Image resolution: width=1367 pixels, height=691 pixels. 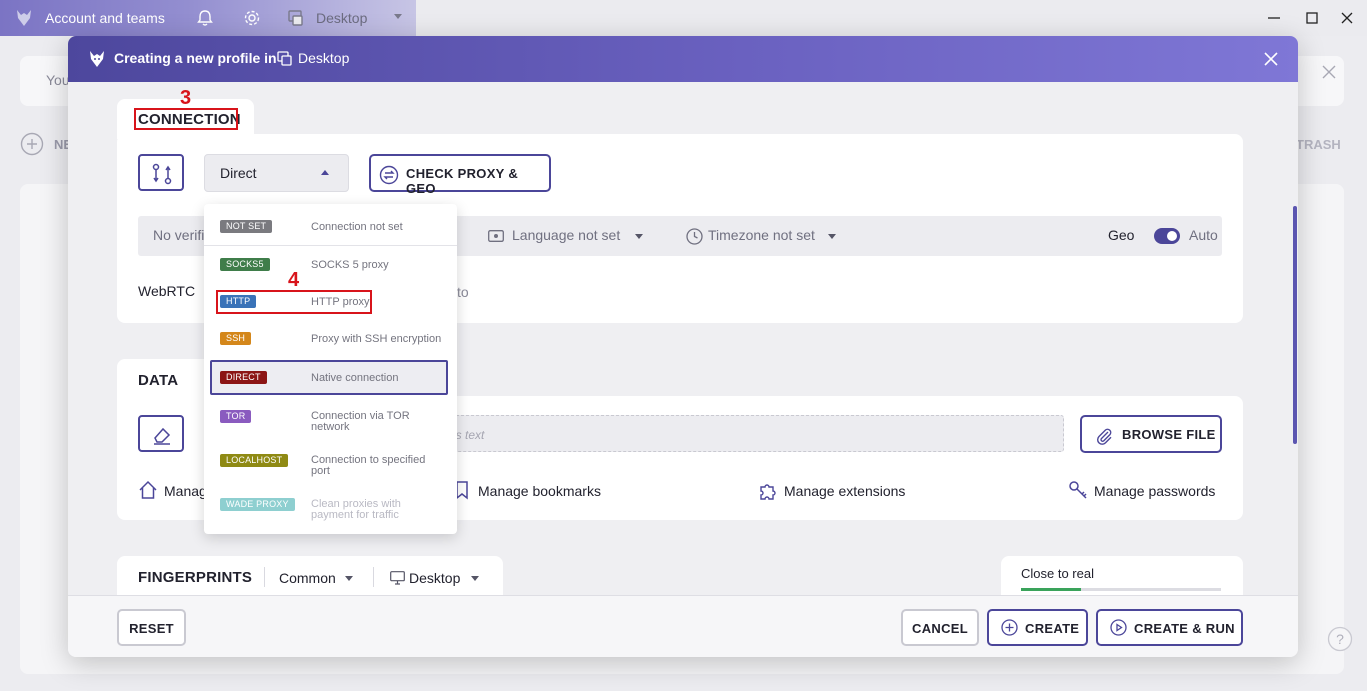 What do you see at coordinates (252, 18) in the screenshot?
I see `gear-icon` at bounding box center [252, 18].